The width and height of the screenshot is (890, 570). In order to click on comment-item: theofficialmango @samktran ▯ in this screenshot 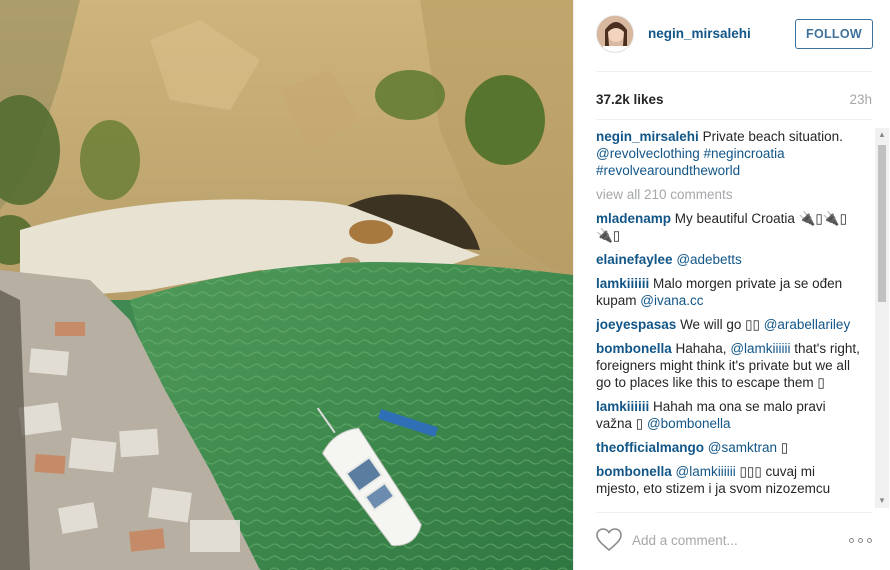, I will do `click(728, 447)`.